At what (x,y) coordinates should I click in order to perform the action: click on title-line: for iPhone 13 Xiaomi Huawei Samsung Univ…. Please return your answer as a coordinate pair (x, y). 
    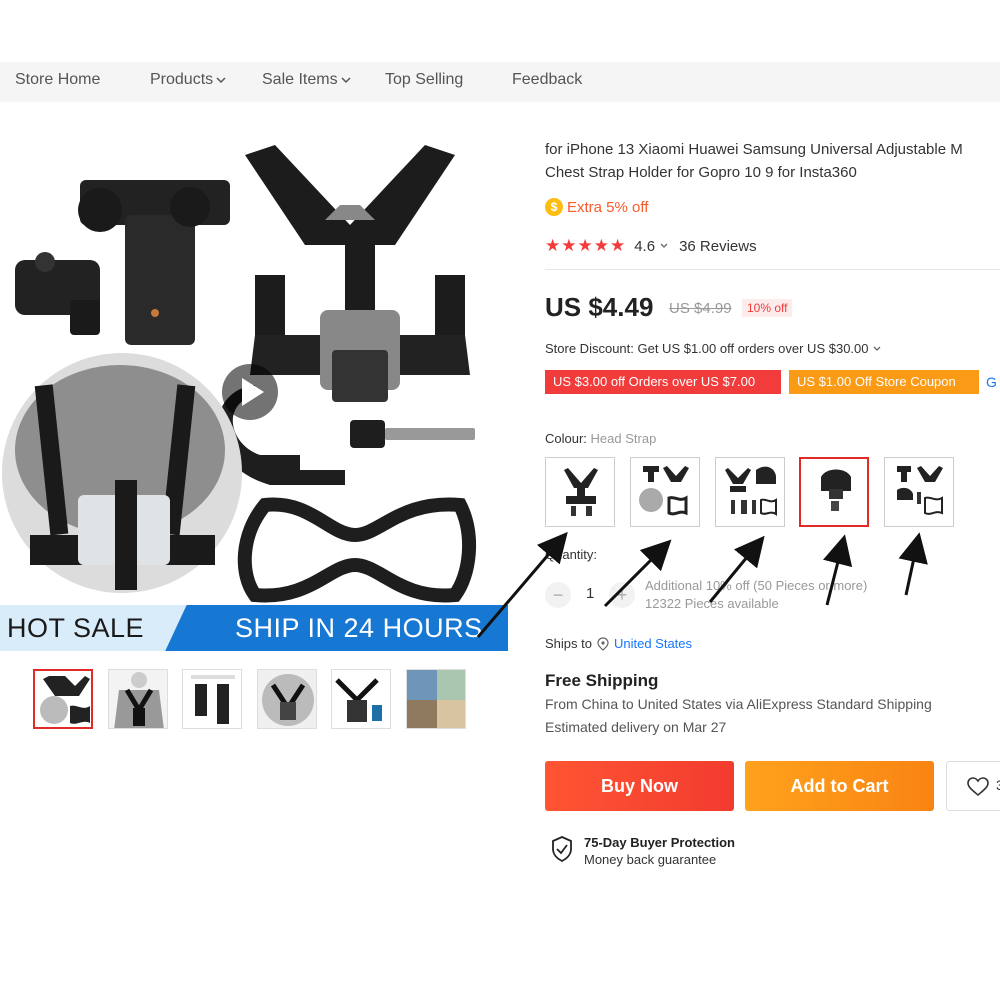
    Looking at the image, I should click on (754, 149).